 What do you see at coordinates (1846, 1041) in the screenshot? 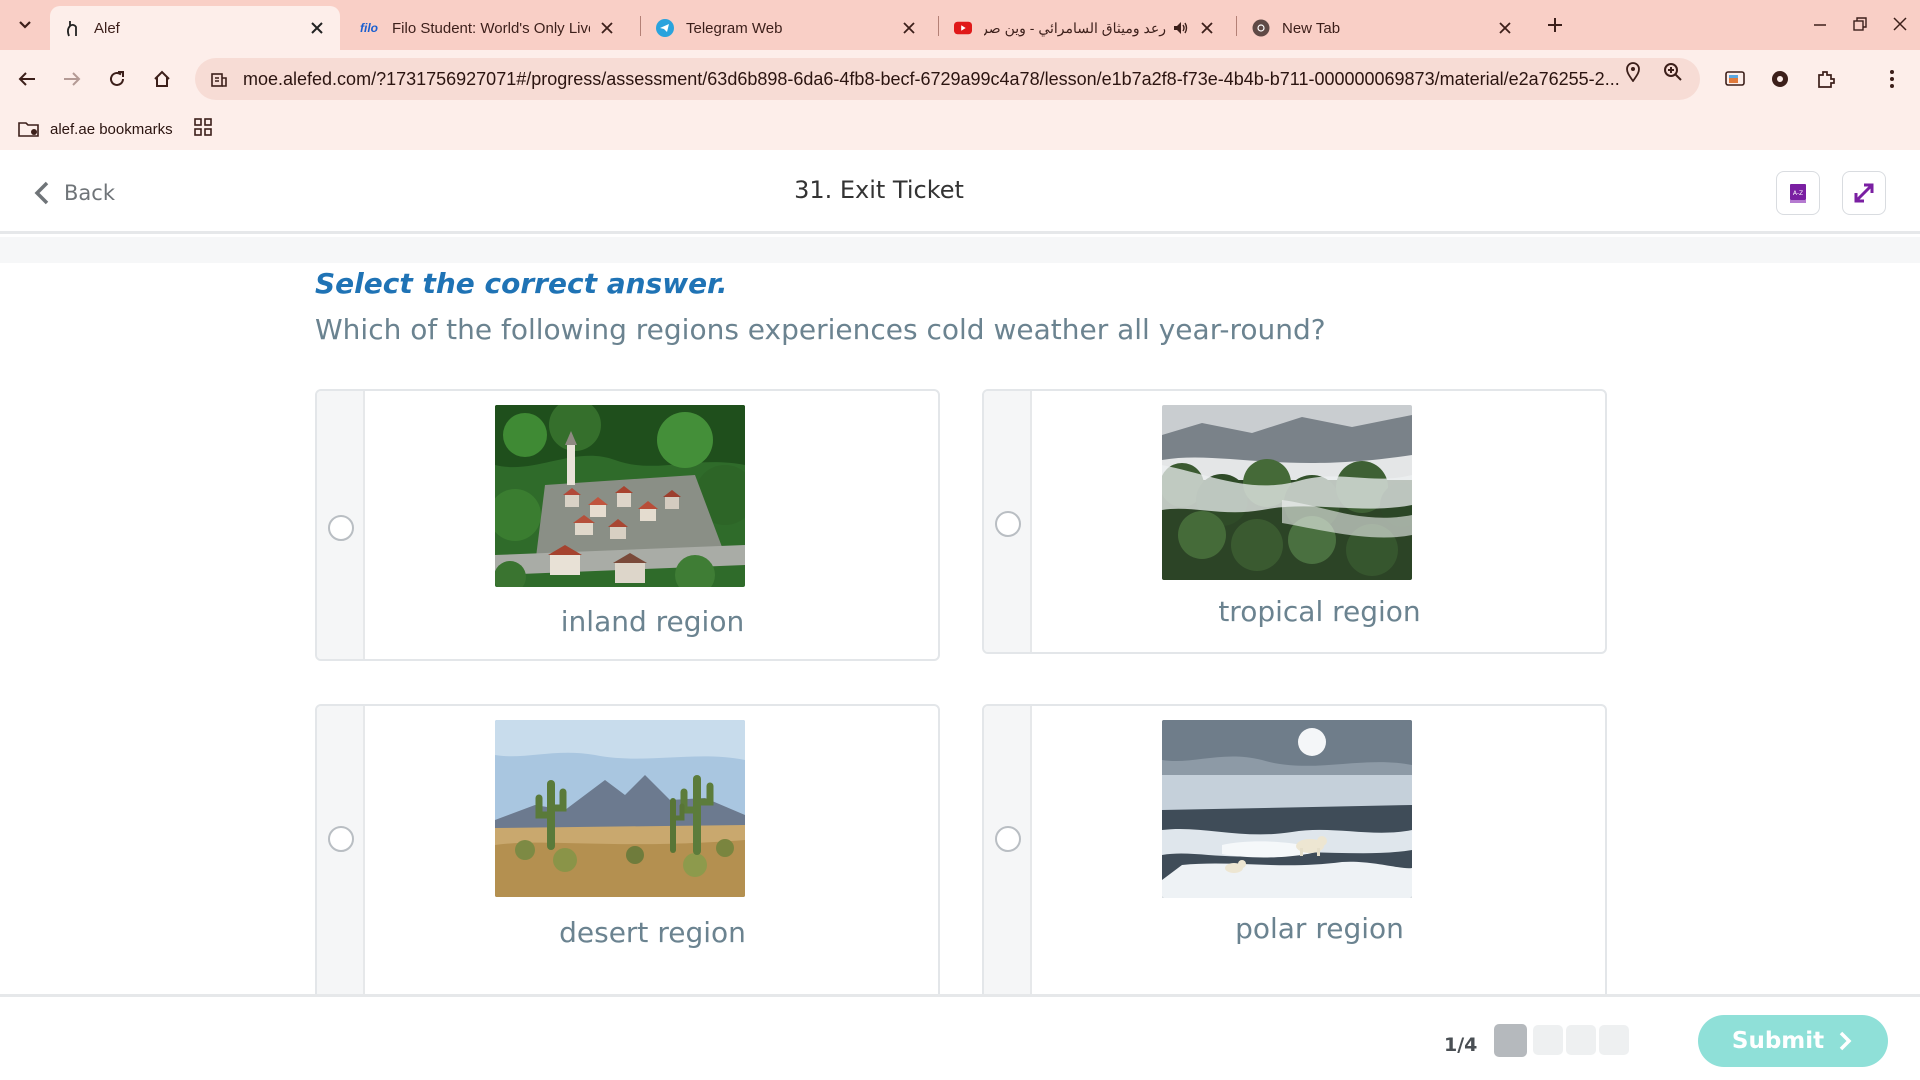
I see `chevron-right-icon` at bounding box center [1846, 1041].